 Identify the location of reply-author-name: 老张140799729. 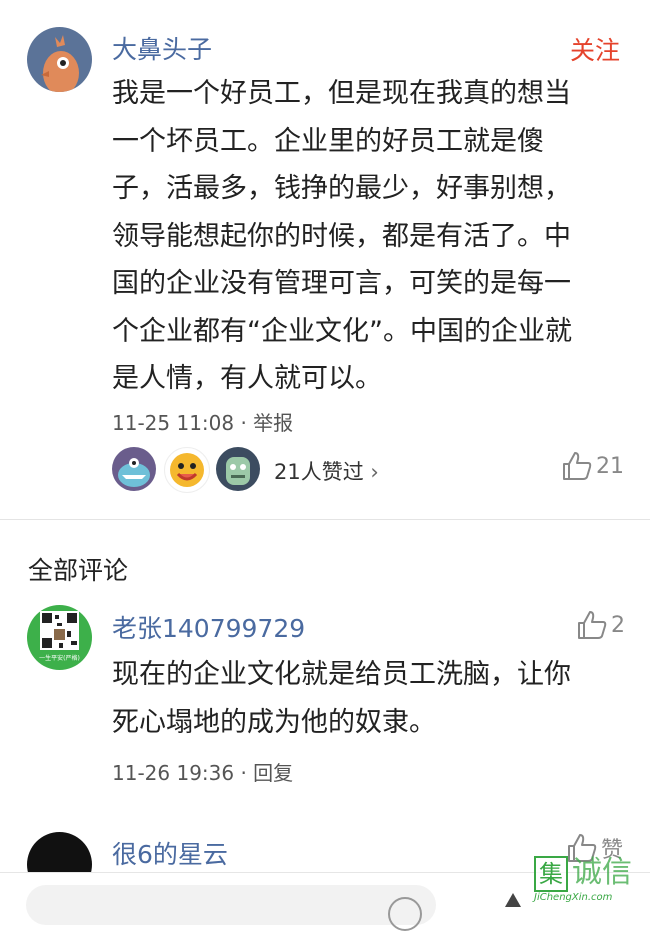
(208, 627).